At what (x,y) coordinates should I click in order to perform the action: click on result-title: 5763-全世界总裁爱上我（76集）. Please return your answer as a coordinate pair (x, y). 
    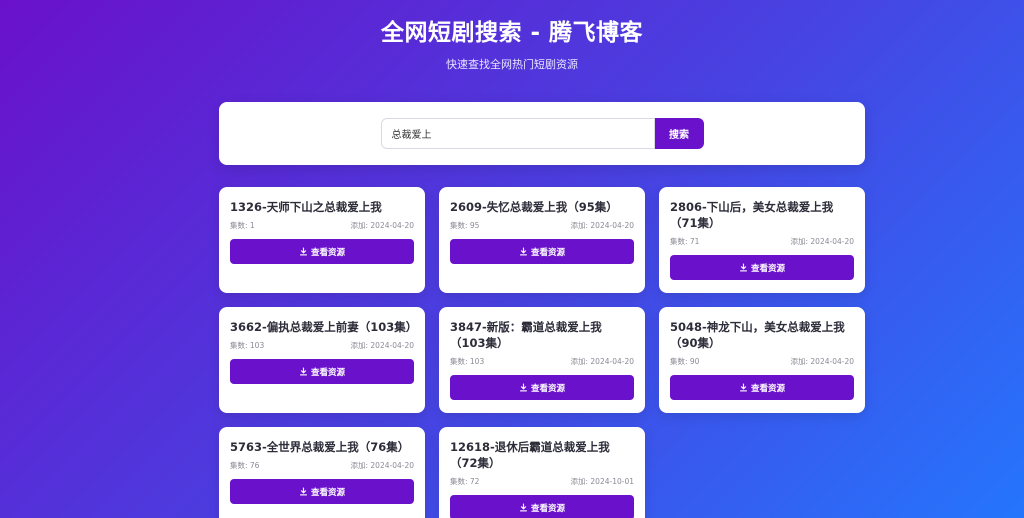
    Looking at the image, I should click on (322, 447).